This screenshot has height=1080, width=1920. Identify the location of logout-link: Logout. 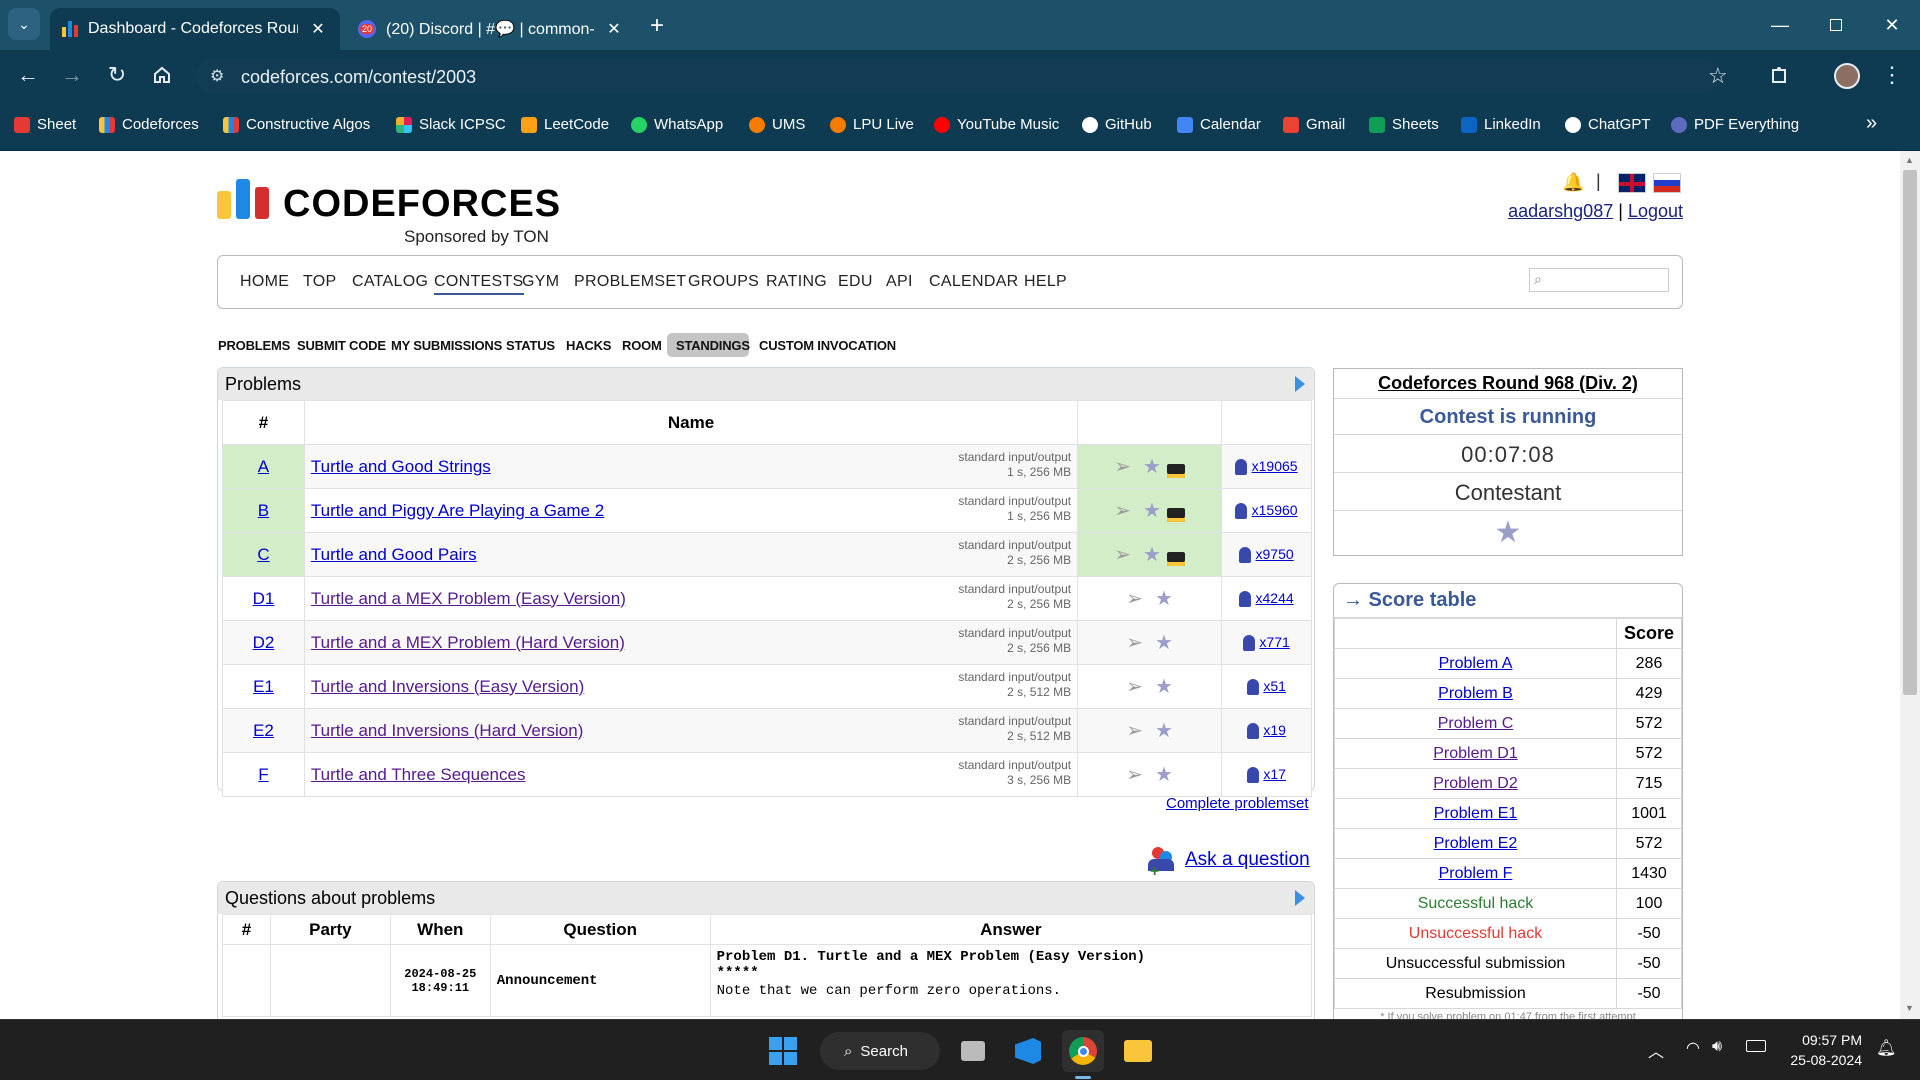
(1655, 211).